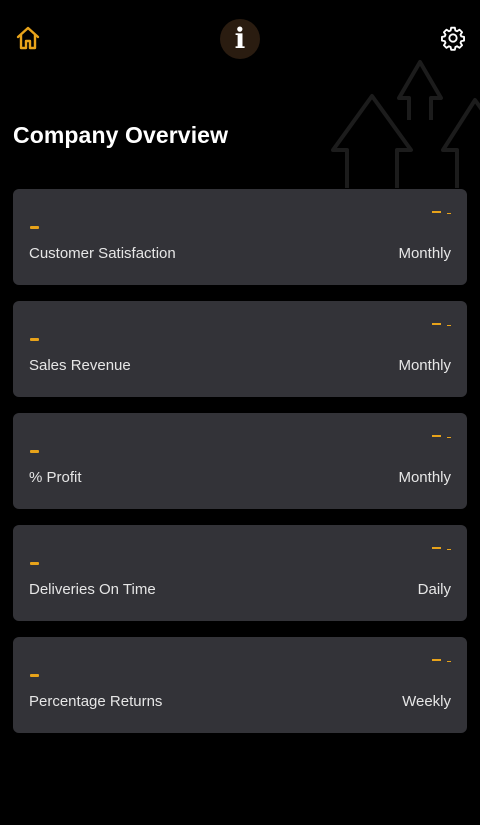  I want to click on page-title: Company Overview, so click(121, 135).